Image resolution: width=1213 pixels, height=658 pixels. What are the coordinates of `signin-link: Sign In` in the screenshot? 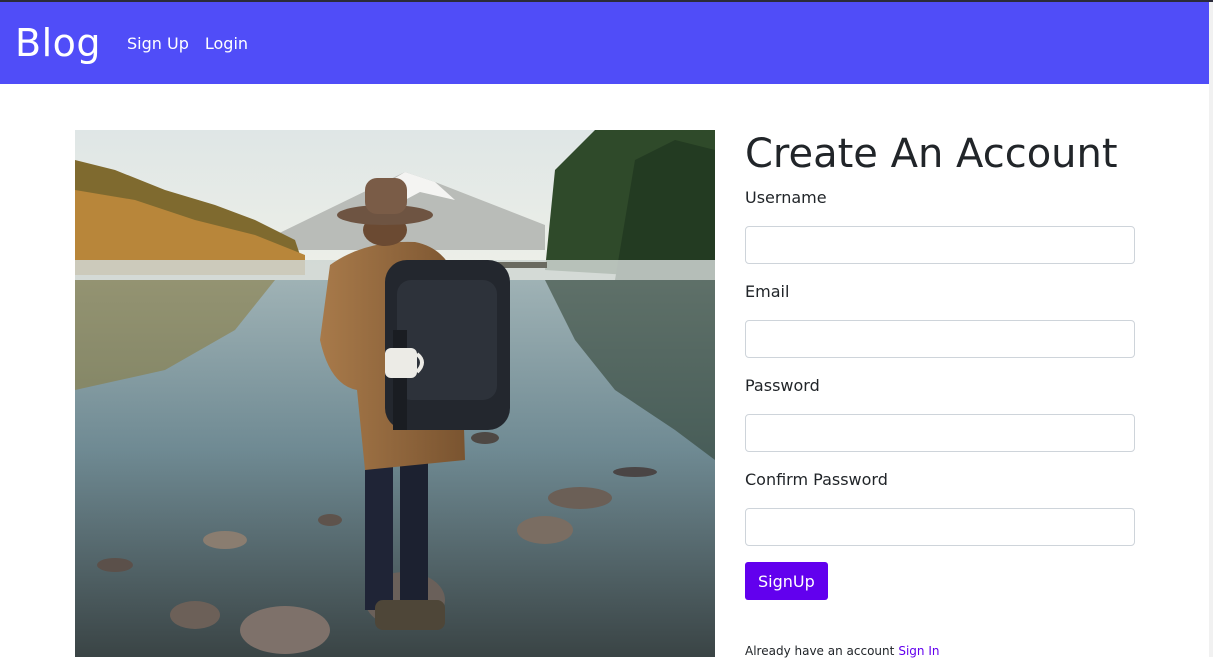 It's located at (918, 651).